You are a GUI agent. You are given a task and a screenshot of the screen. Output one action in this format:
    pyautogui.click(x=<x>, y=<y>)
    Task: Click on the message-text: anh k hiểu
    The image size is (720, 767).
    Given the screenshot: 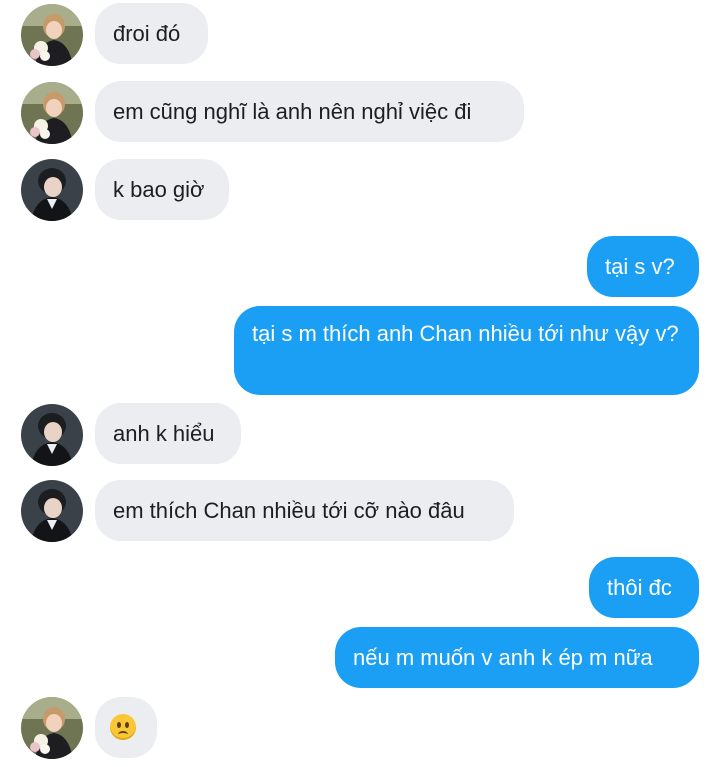 What is the action you would take?
    pyautogui.click(x=164, y=433)
    